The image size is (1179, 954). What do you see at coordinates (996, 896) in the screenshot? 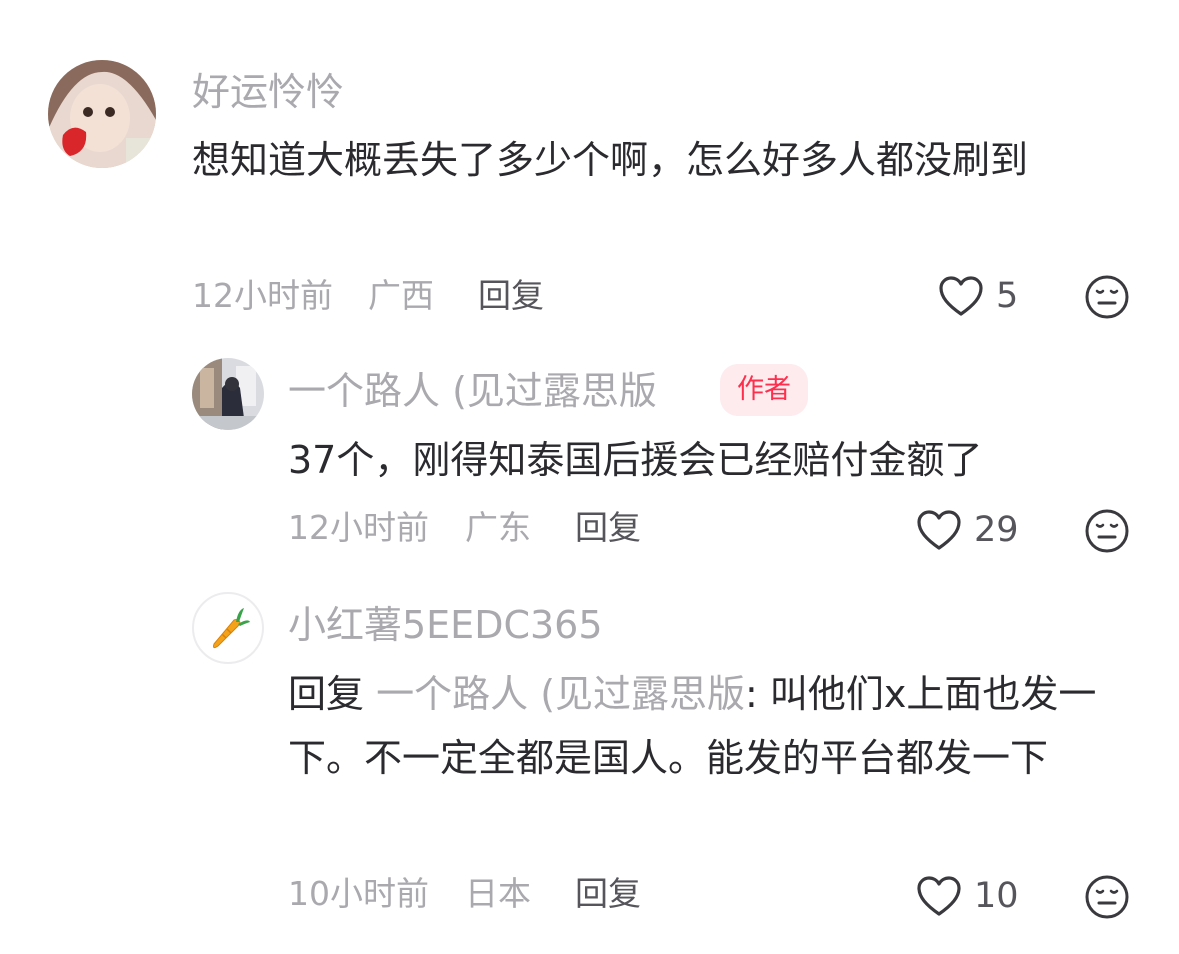
I see `like-count: 10` at bounding box center [996, 896].